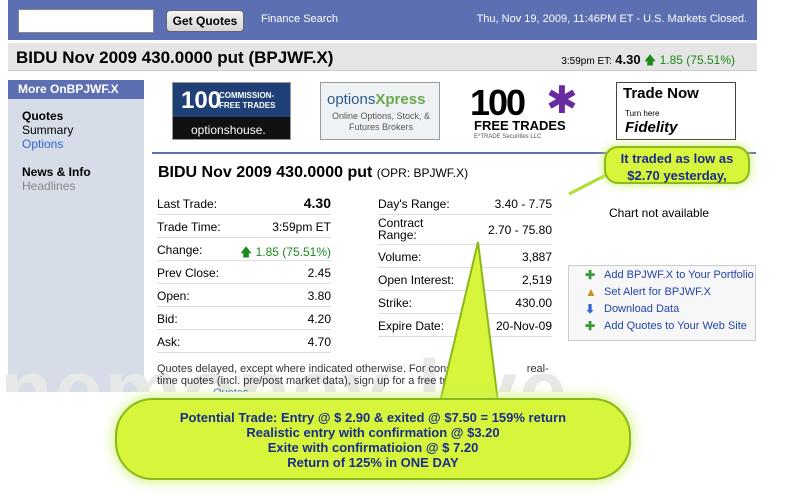 The image size is (805, 498). What do you see at coordinates (319, 296) in the screenshot?
I see `row-value: 3.80` at bounding box center [319, 296].